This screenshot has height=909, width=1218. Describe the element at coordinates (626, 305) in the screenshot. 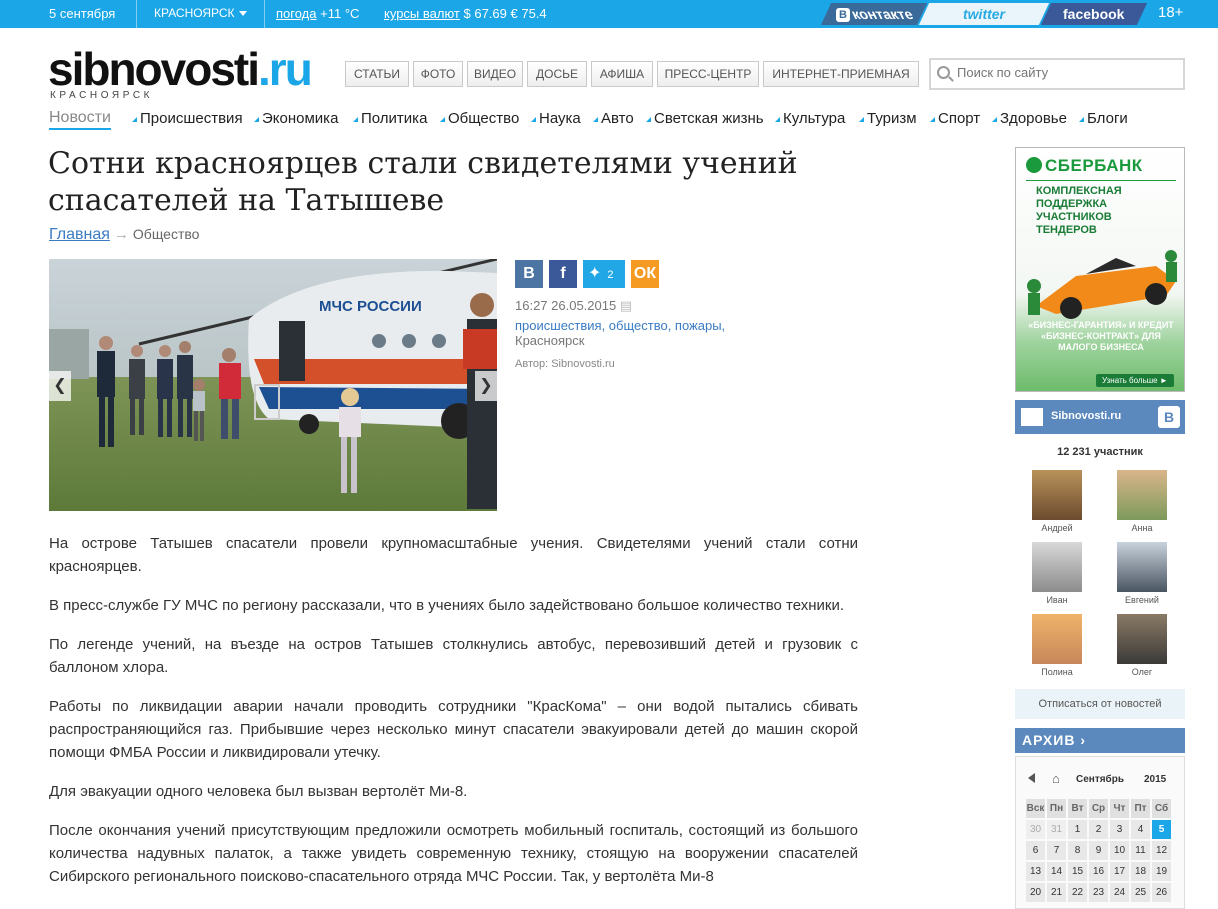

I see `print-icon: ▤` at that location.